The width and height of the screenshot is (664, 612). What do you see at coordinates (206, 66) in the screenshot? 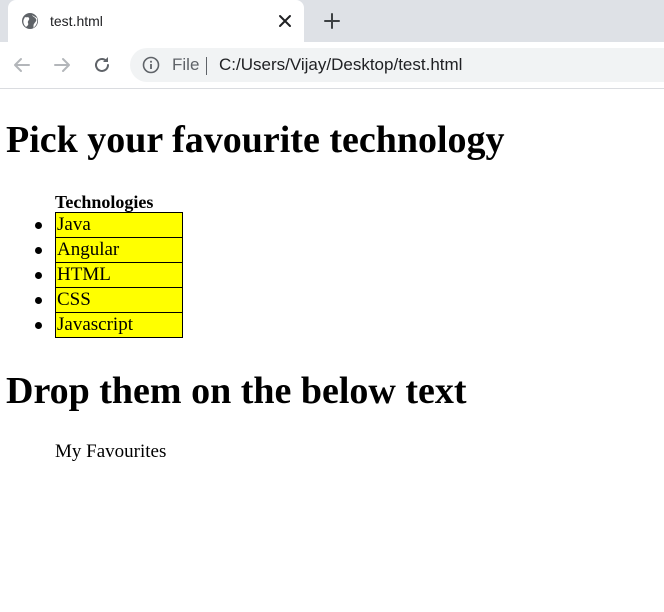
I see `divider` at bounding box center [206, 66].